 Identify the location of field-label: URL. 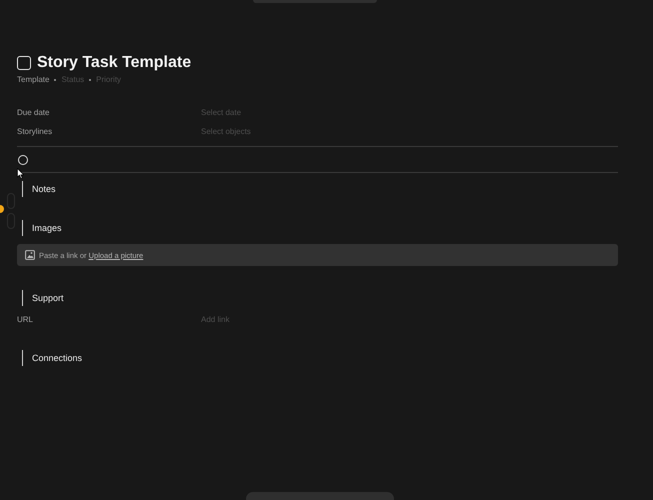
(25, 319).